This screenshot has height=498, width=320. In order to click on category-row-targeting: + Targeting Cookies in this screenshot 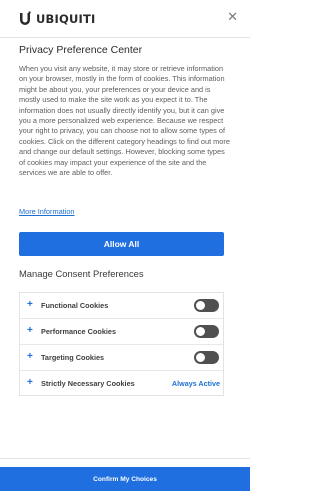, I will do `click(121, 358)`.